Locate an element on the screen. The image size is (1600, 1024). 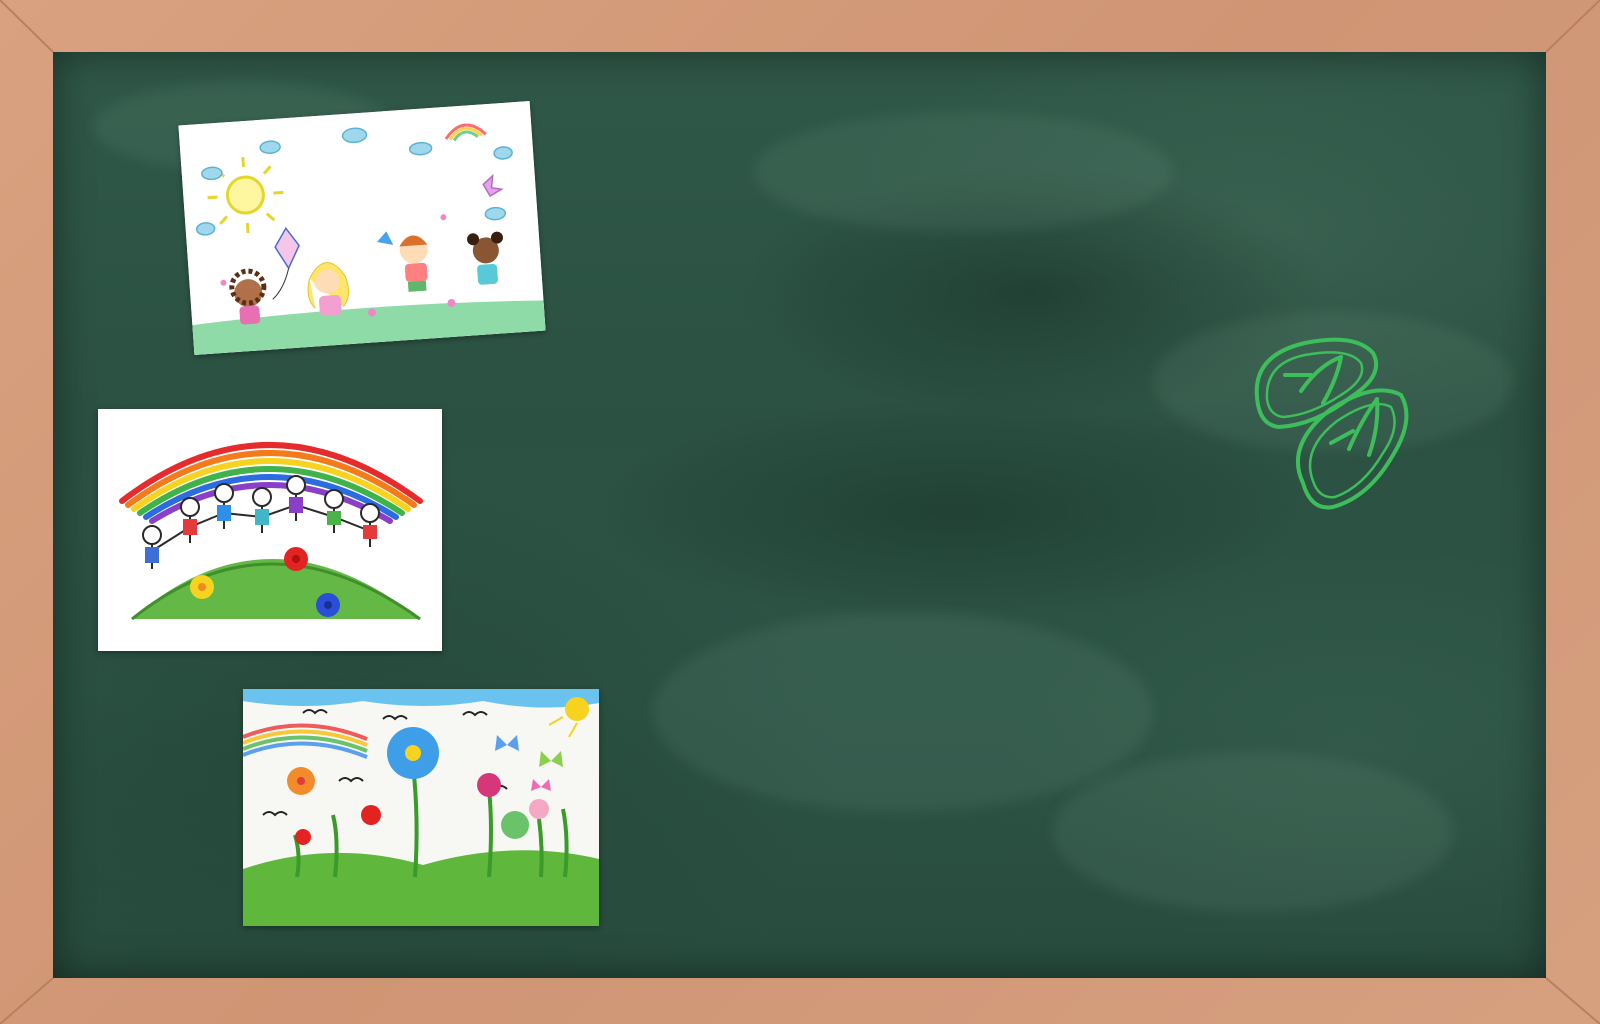
kids-playing-drawing is located at coordinates (362, 228).